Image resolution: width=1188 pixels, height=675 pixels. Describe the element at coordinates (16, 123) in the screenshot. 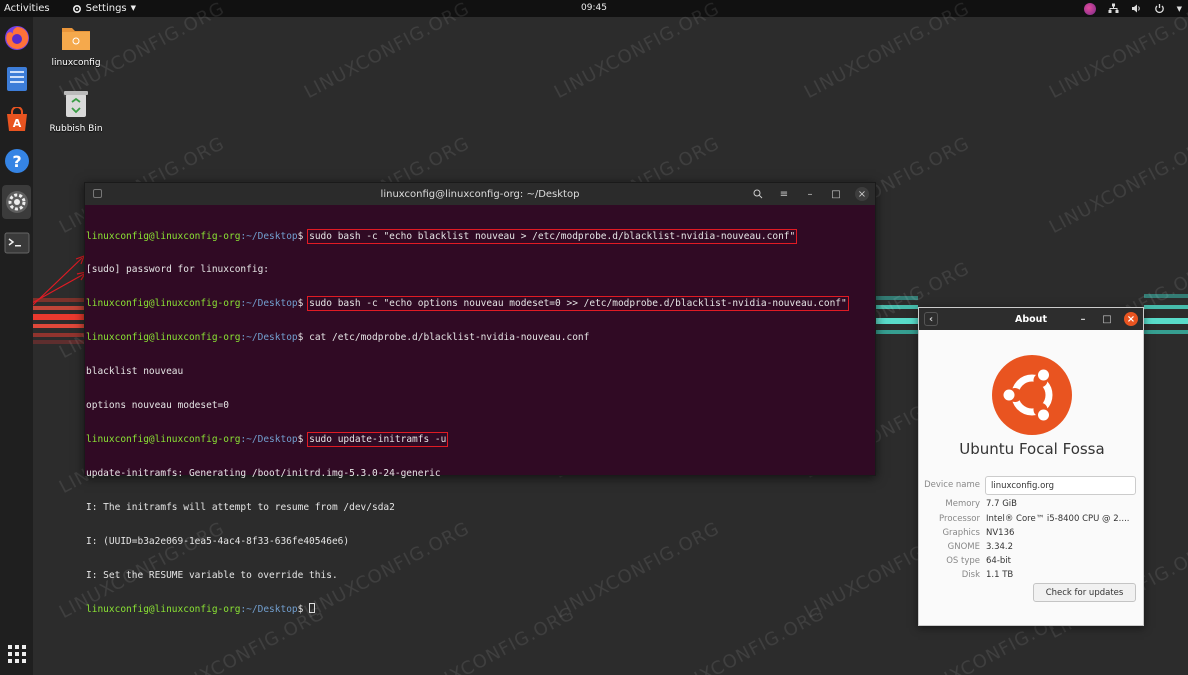

I see `svg-text: A` at that location.